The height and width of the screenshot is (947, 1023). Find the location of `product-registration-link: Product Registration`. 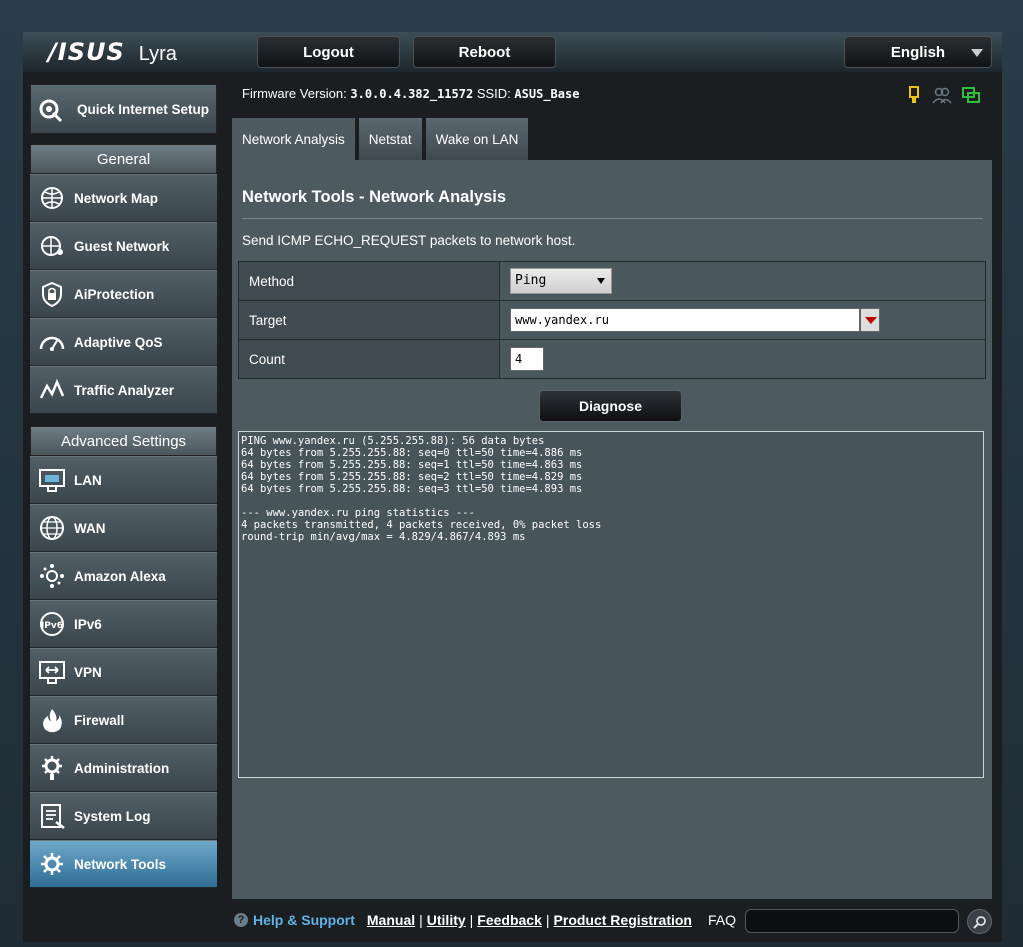

product-registration-link: Product Registration is located at coordinates (623, 920).